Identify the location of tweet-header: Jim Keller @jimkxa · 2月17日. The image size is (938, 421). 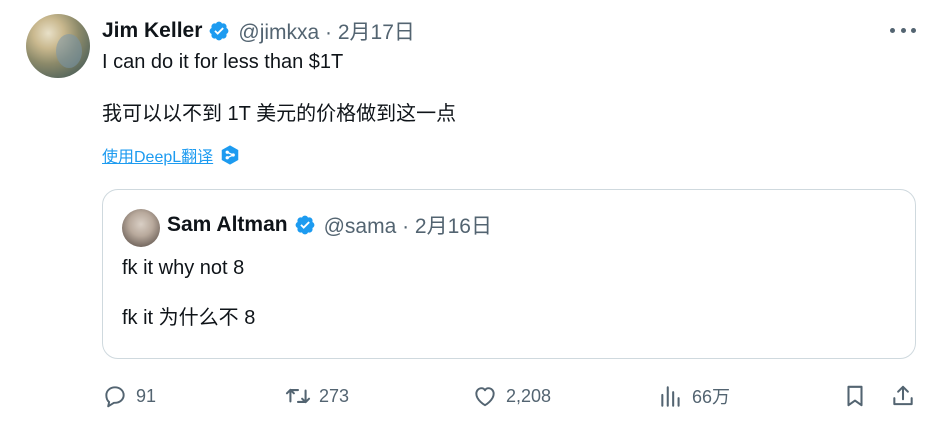
(258, 31).